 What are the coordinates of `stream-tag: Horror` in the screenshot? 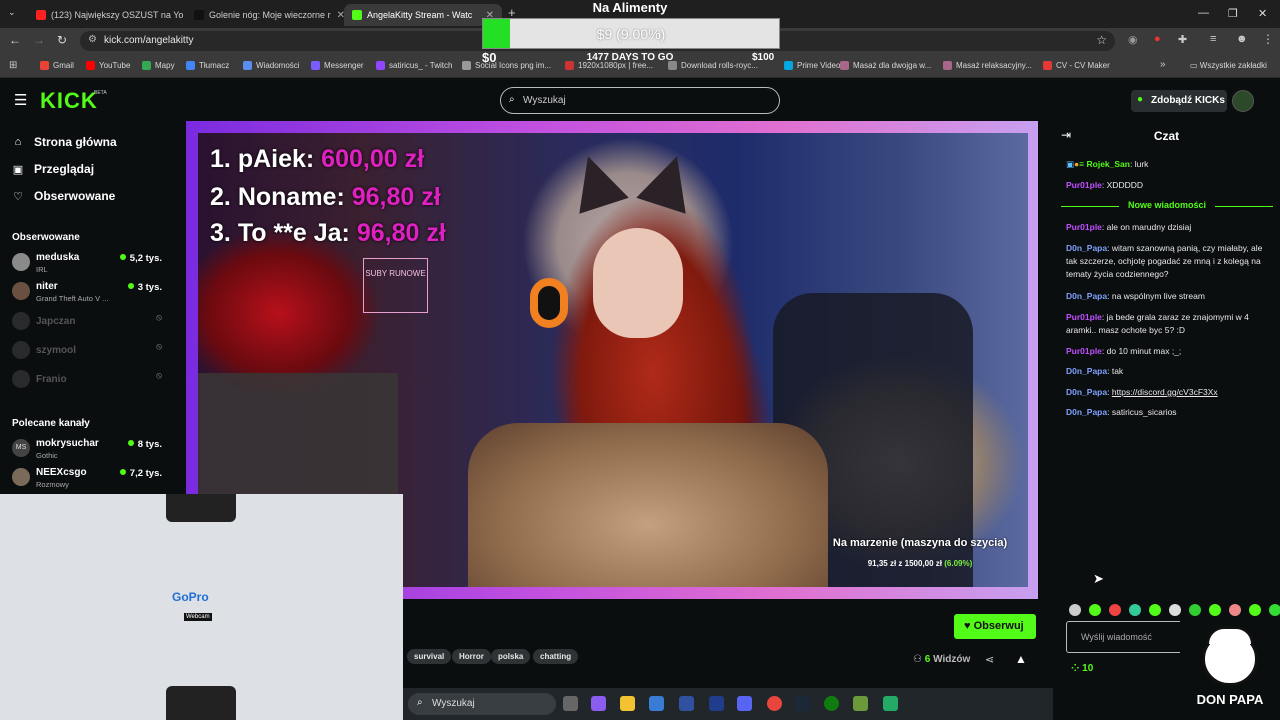 It's located at (471, 656).